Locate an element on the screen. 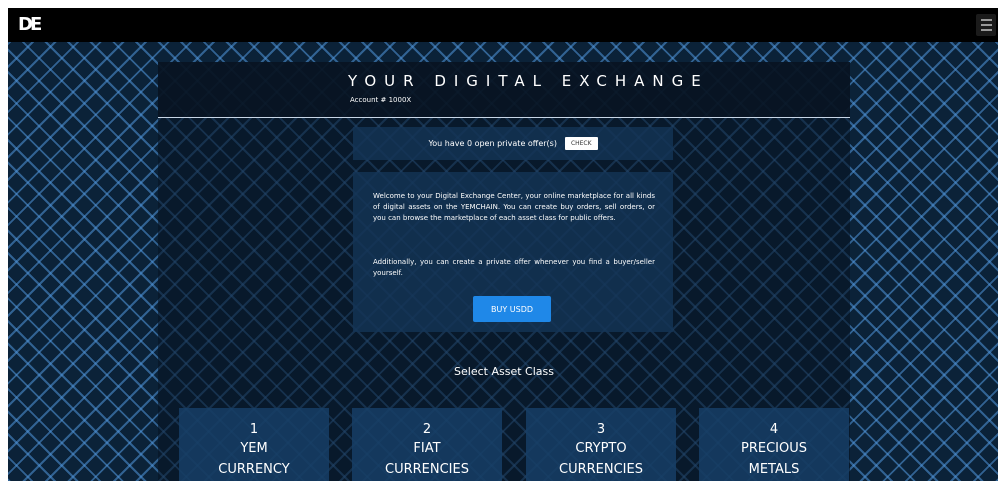  asset-card-yem-currency: 1 YEM CURRENCY is located at coordinates (254, 444).